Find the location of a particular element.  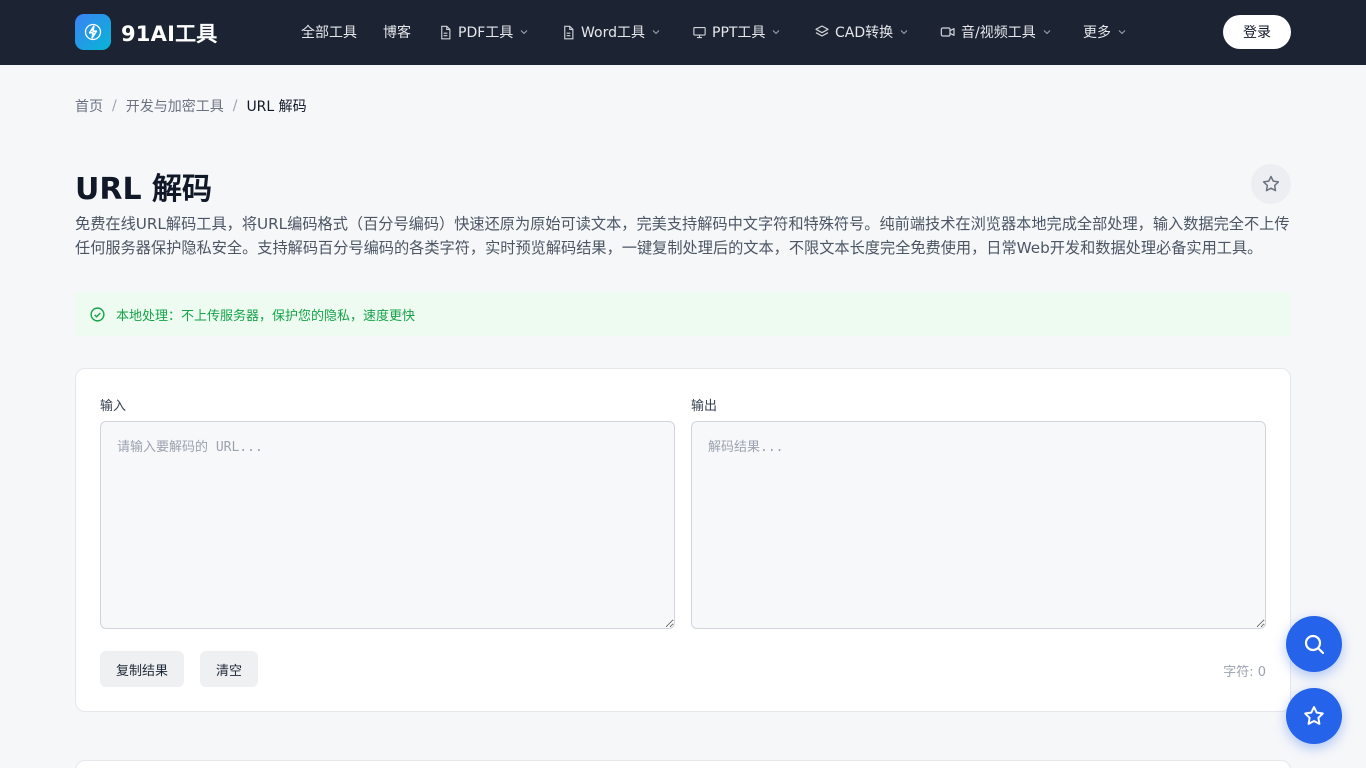

copy-result-button: 复制结果 is located at coordinates (142, 669).